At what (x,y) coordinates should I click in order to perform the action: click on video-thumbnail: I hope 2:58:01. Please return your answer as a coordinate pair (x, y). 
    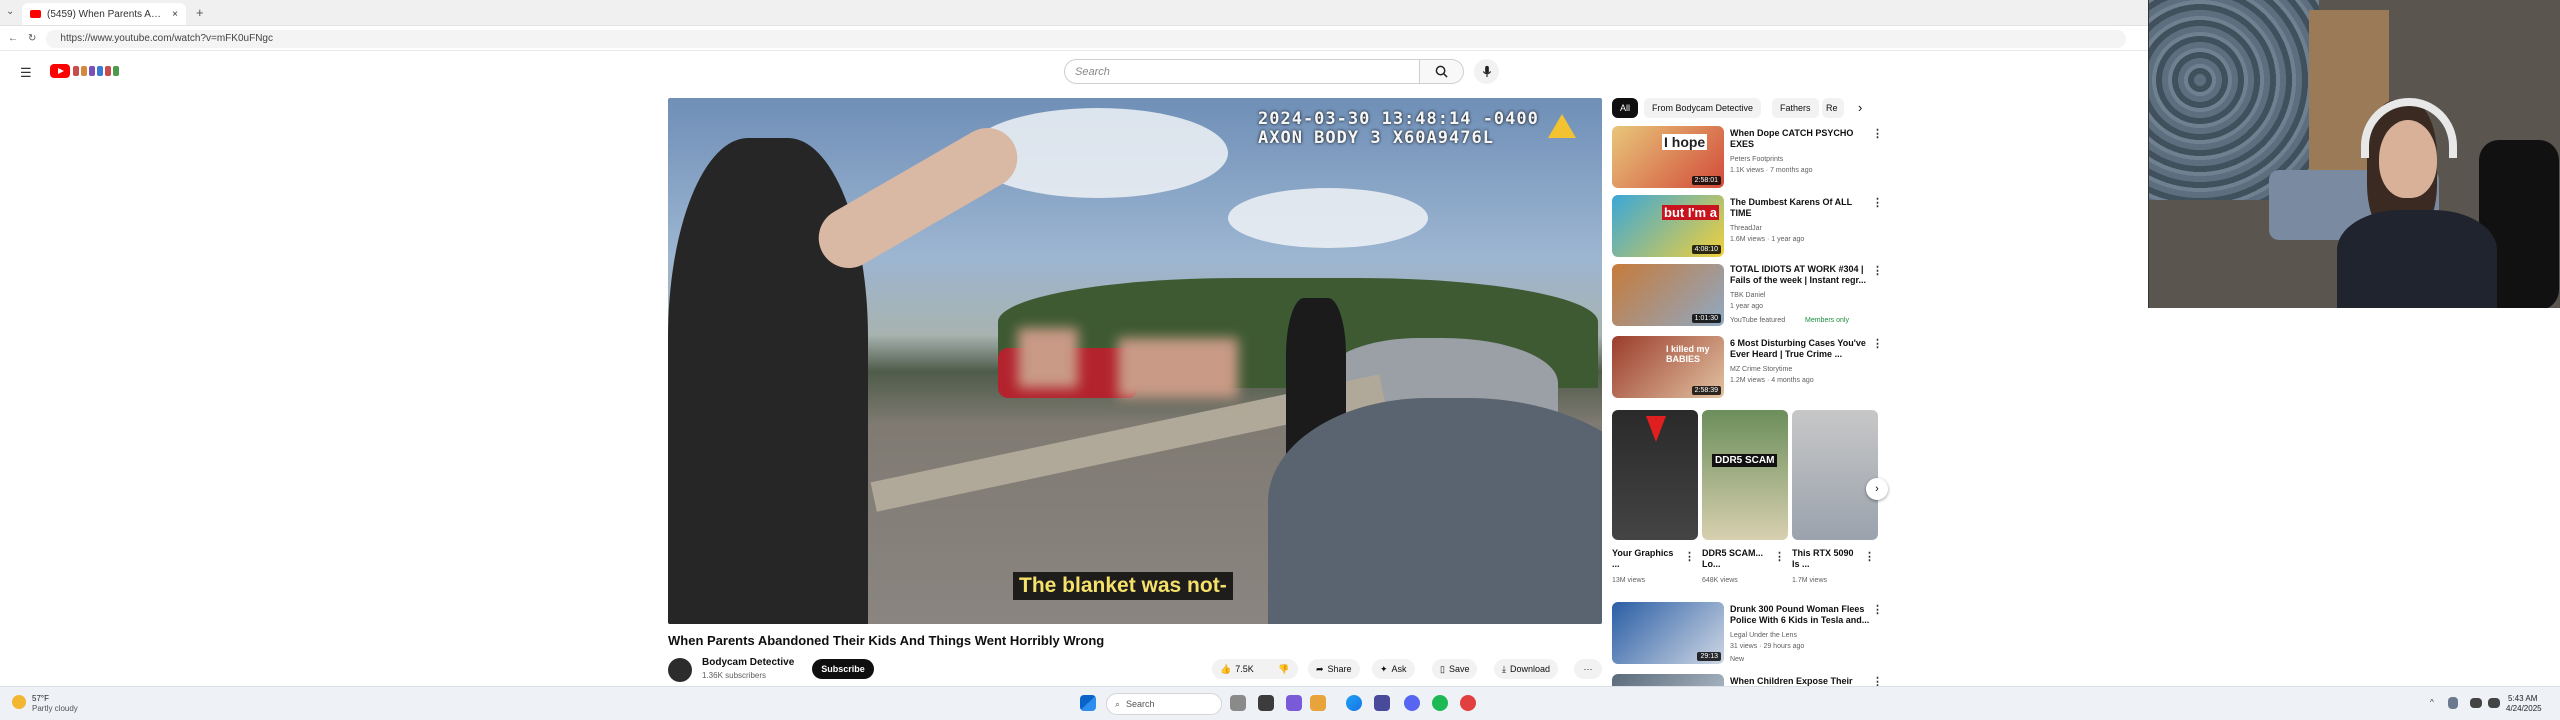
    Looking at the image, I should click on (1668, 157).